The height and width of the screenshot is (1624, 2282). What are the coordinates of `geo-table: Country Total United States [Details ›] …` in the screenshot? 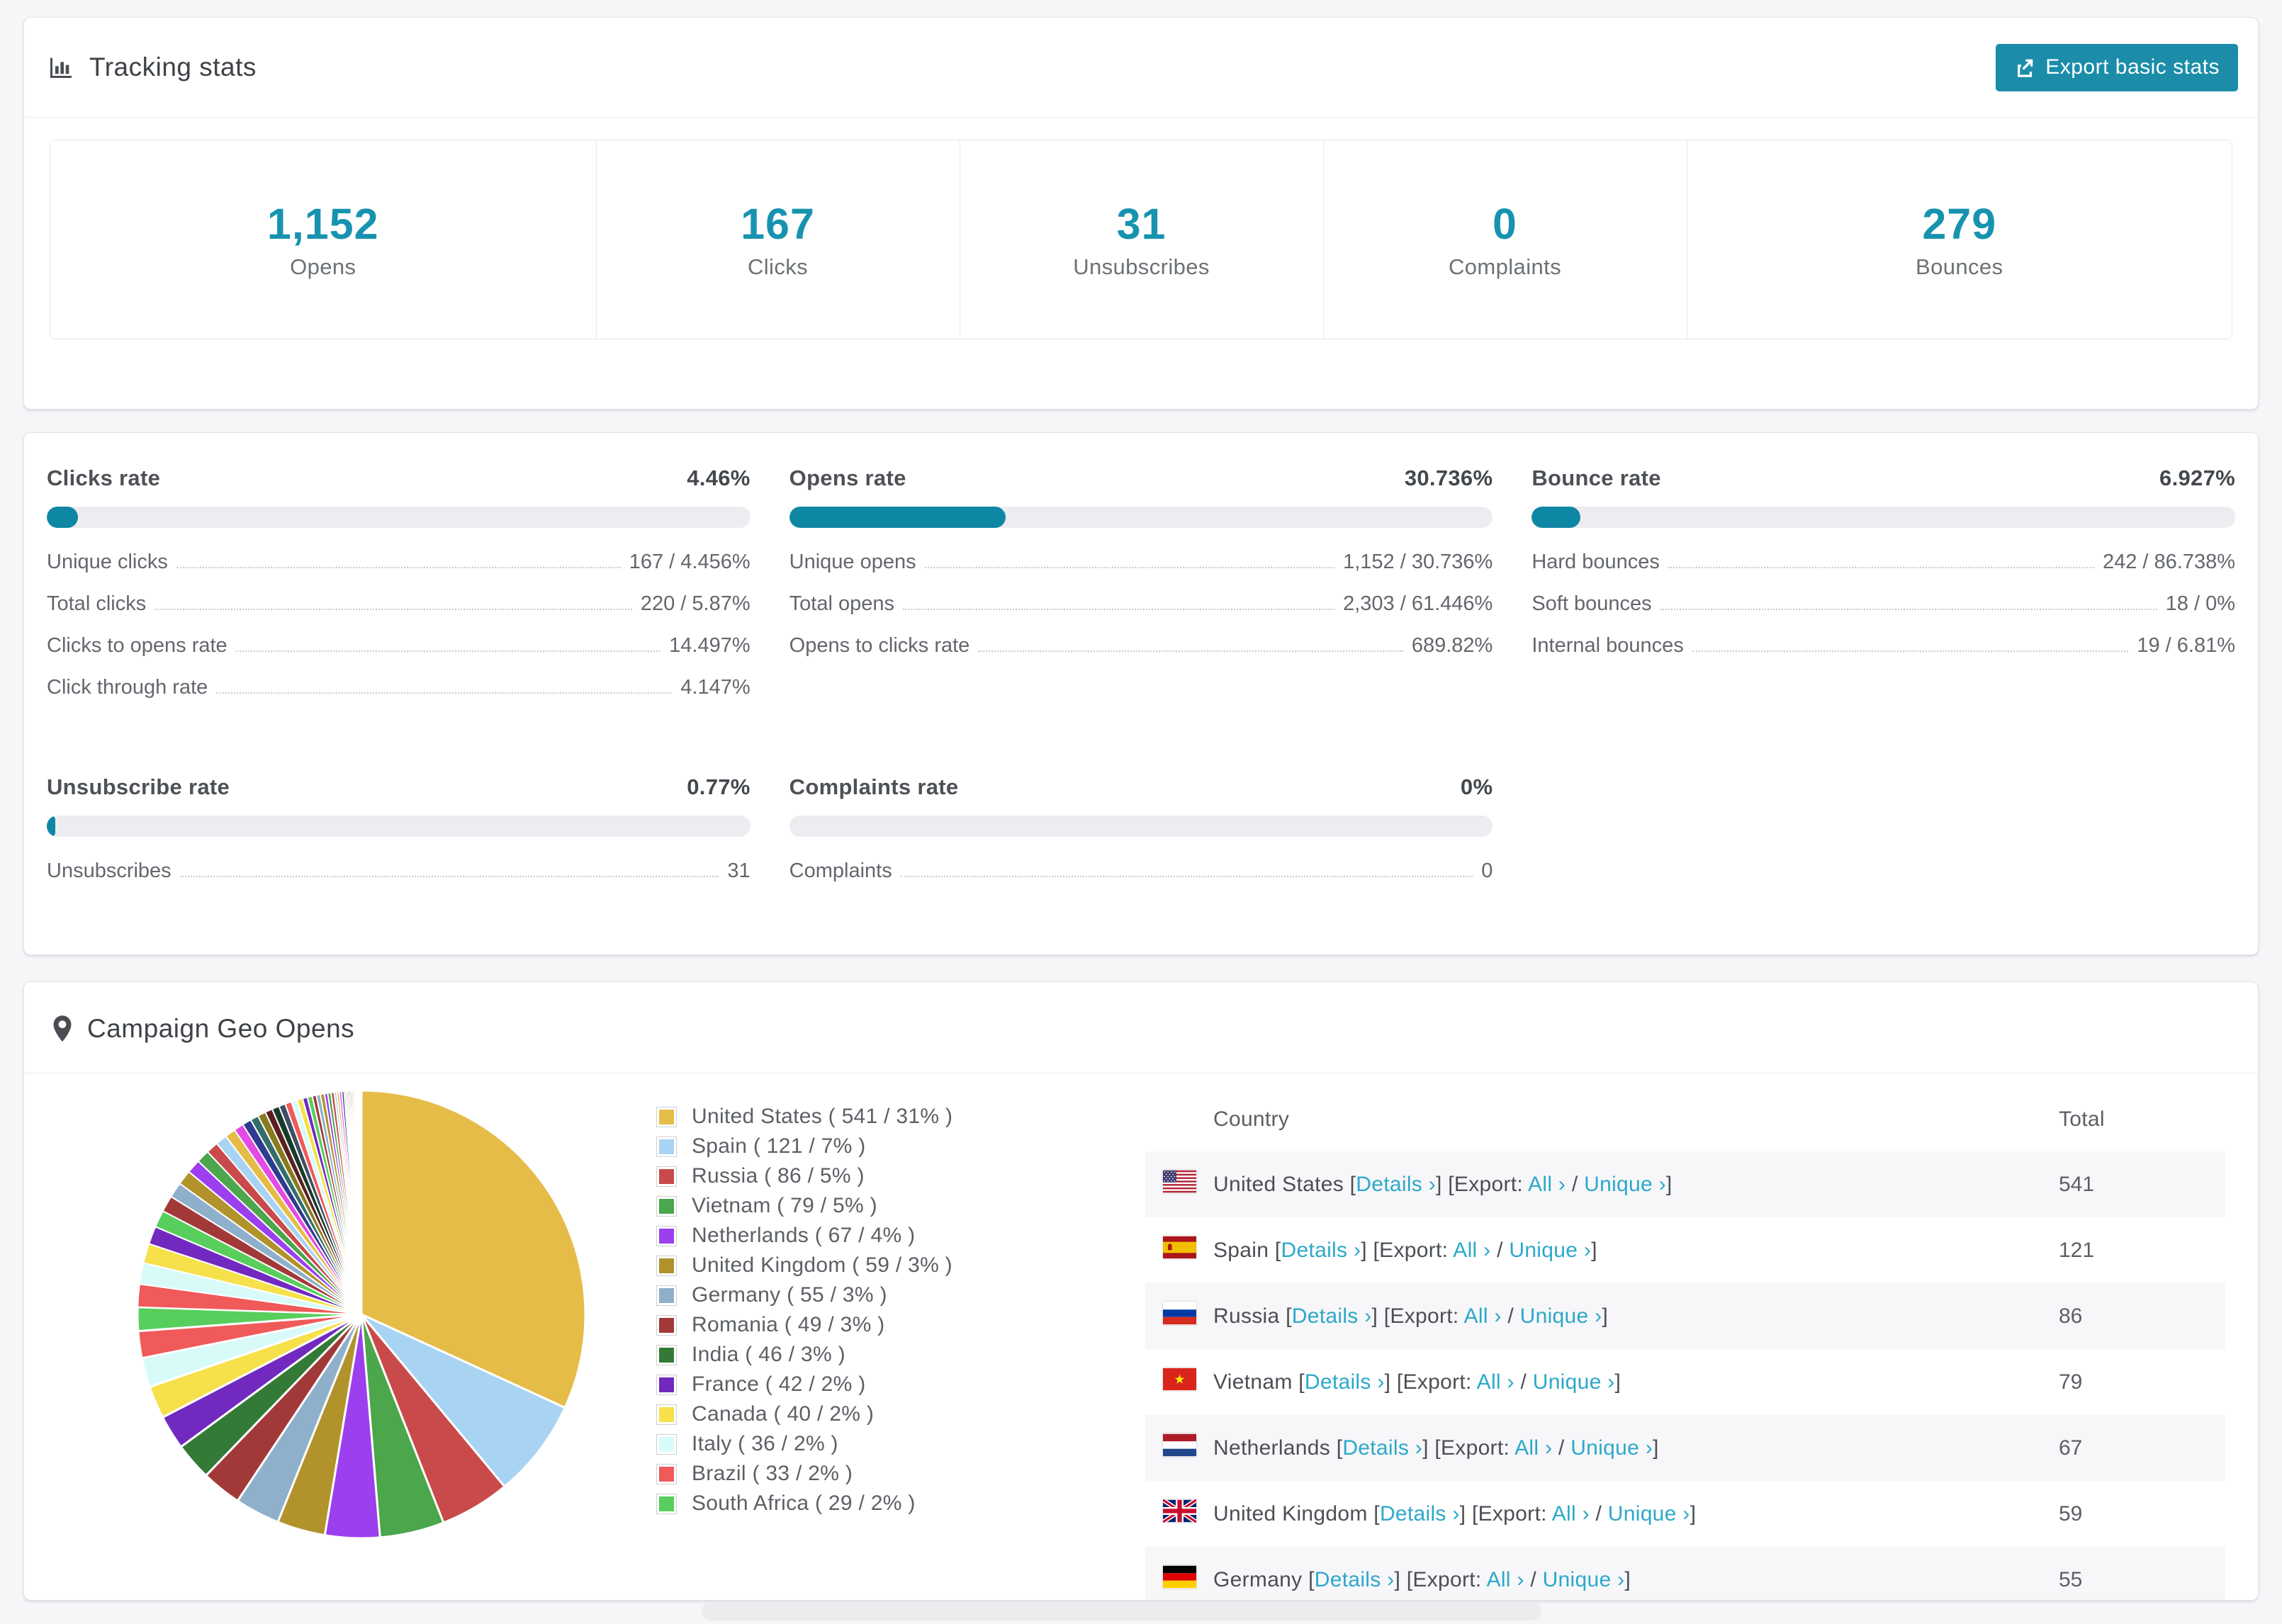 It's located at (1685, 1344).